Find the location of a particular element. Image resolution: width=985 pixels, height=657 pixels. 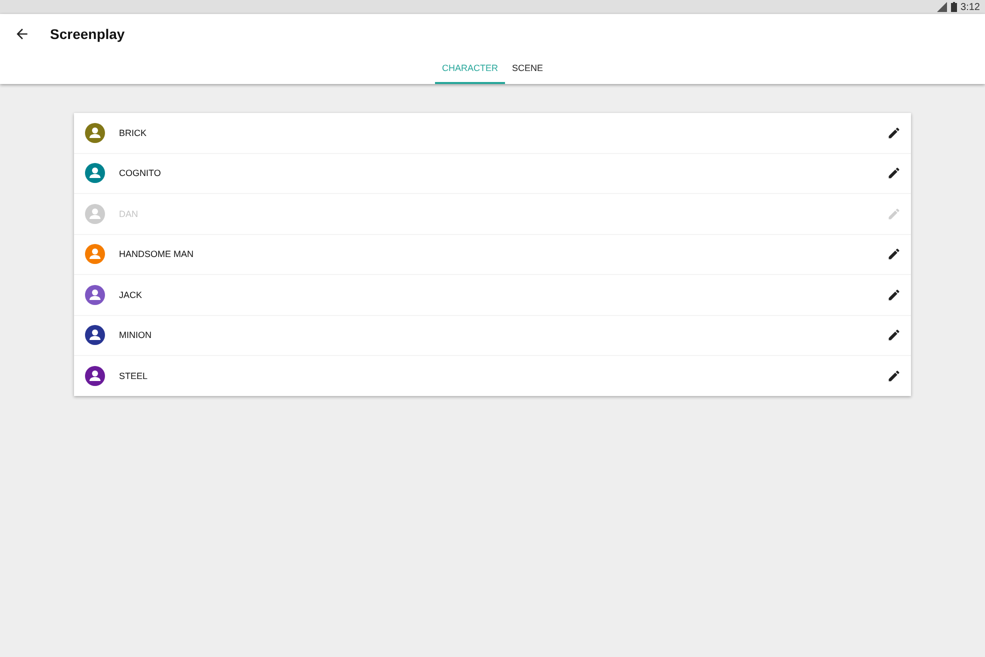

battery-icon is located at coordinates (953, 7).